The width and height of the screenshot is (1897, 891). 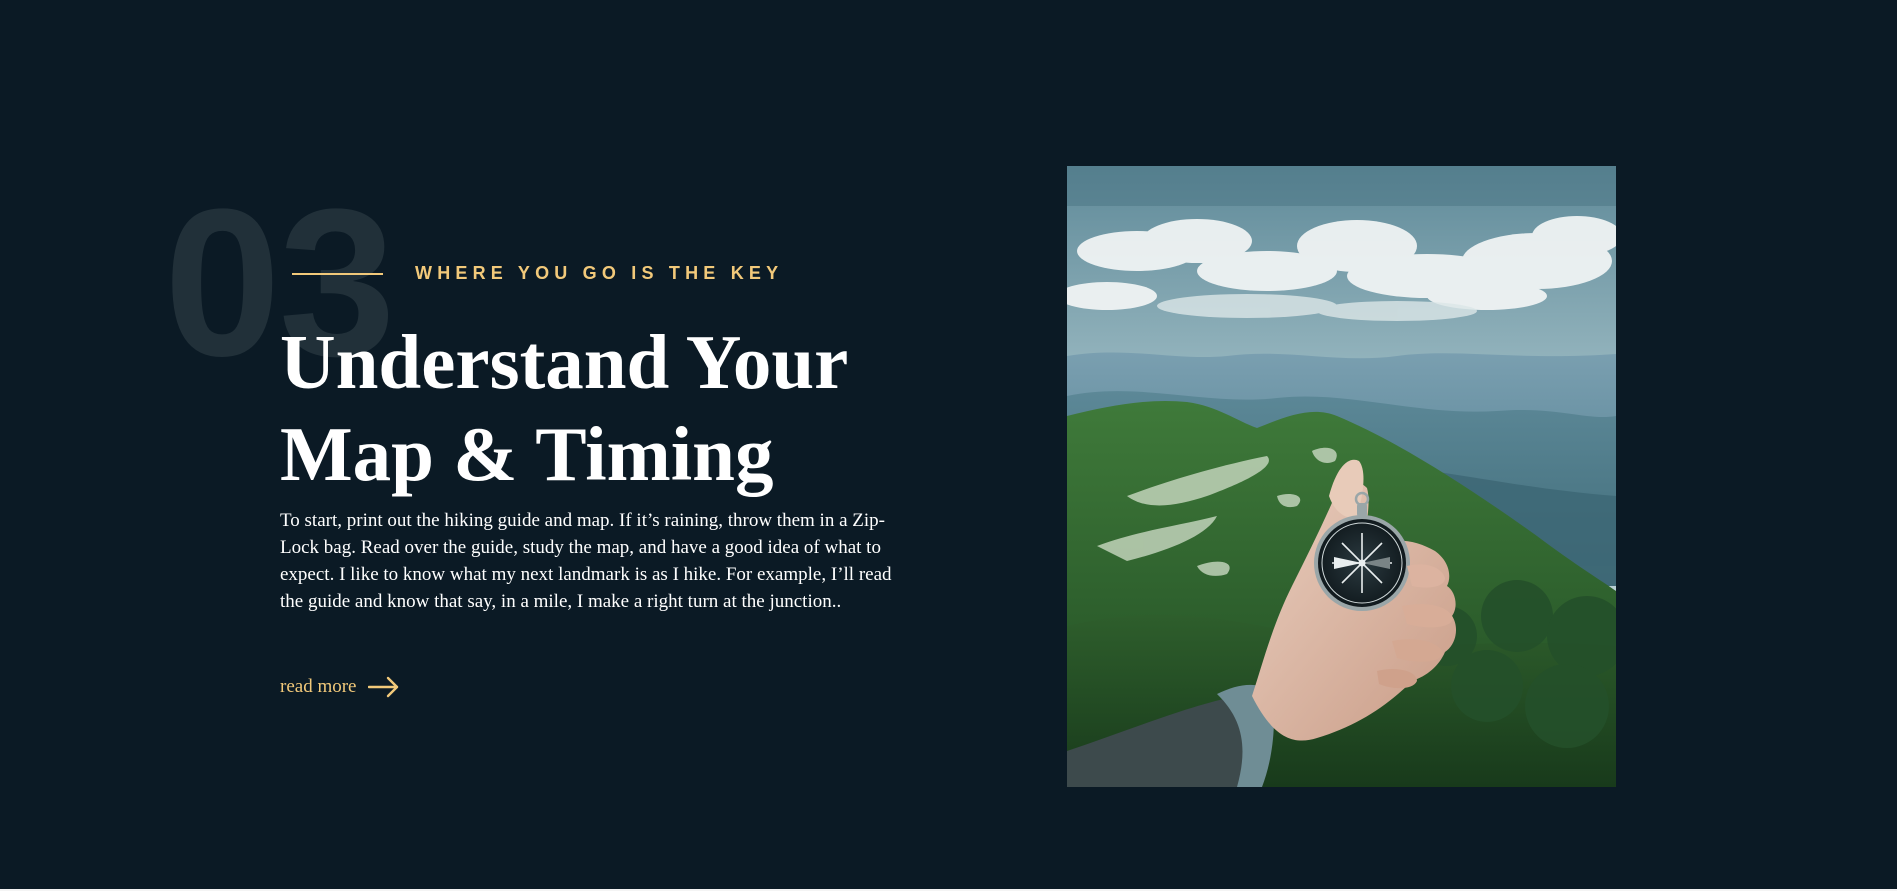 What do you see at coordinates (527, 454) in the screenshot?
I see `section-title-line-2: Map & Timing` at bounding box center [527, 454].